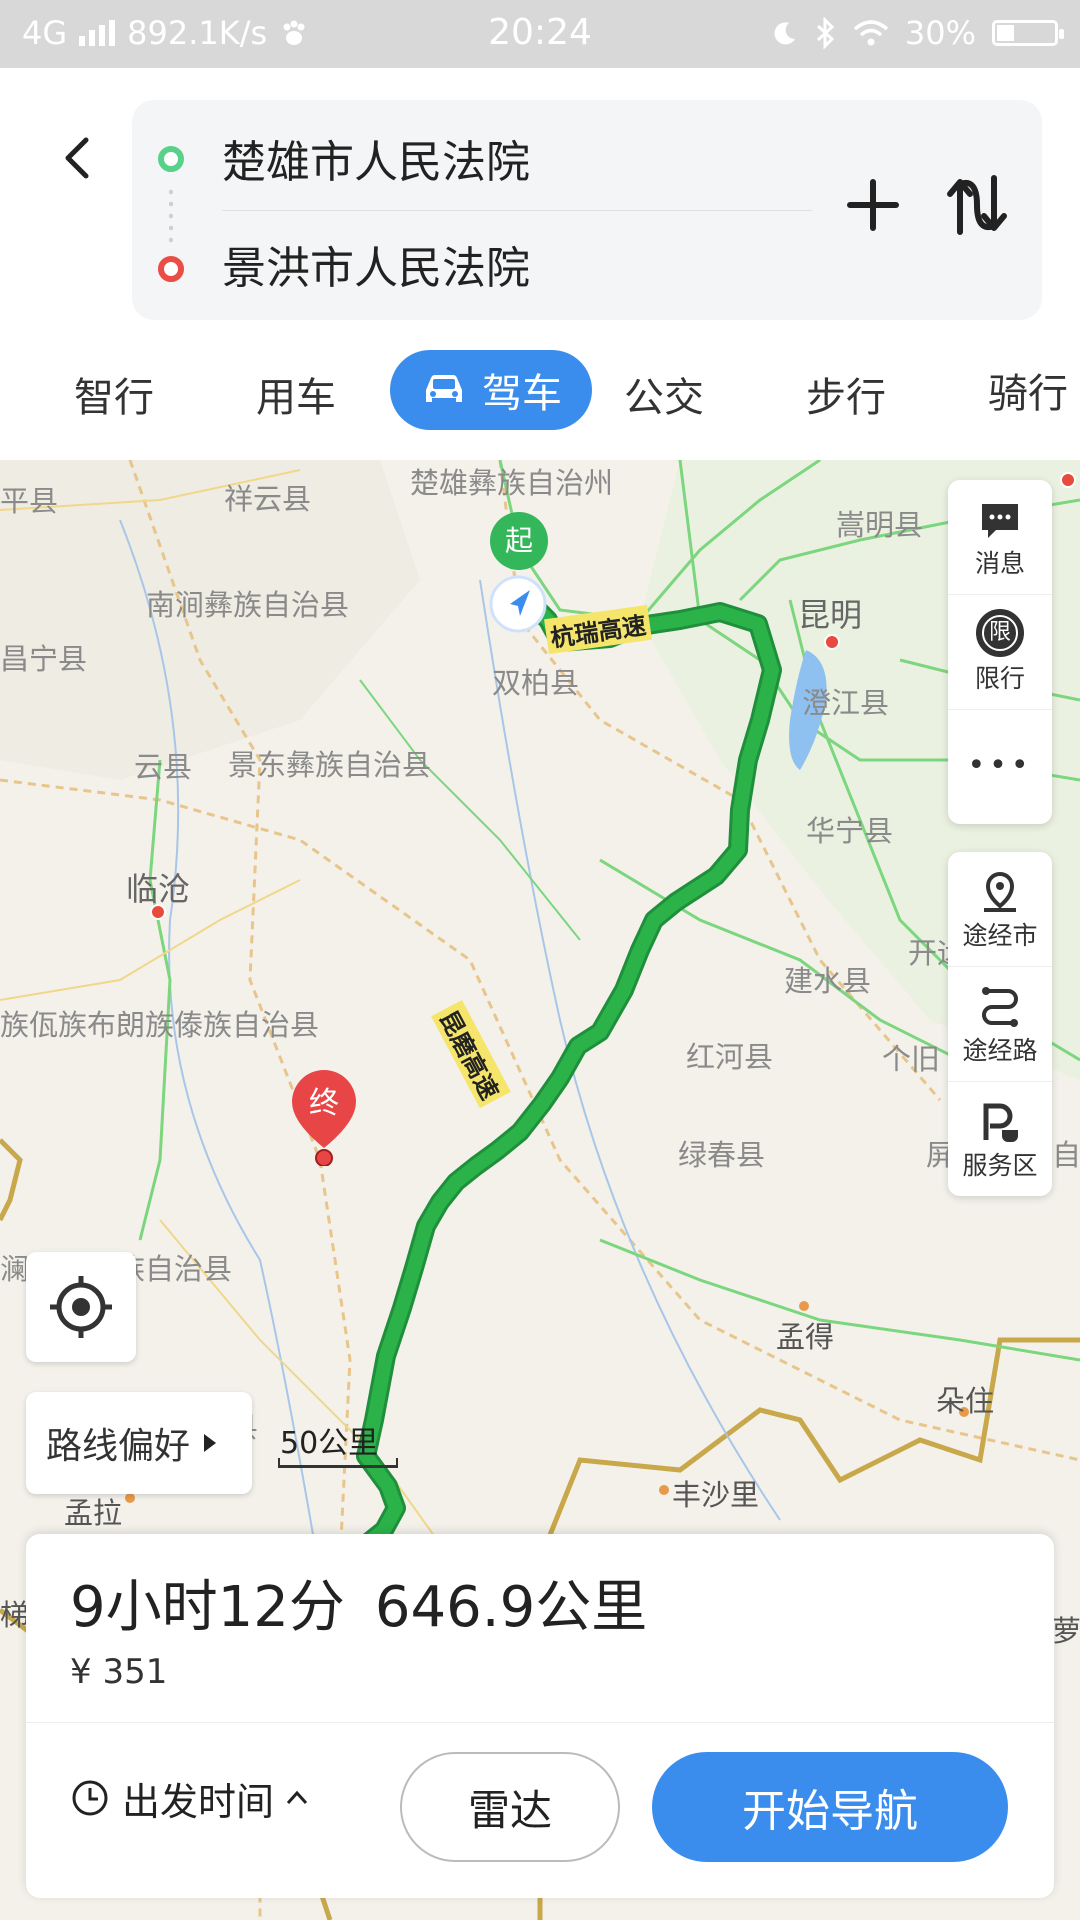 Image resolution: width=1080 pixels, height=1920 pixels. I want to click on route-input-box: 楚雄市人民法院 景洪市人民法院, so click(587, 210).